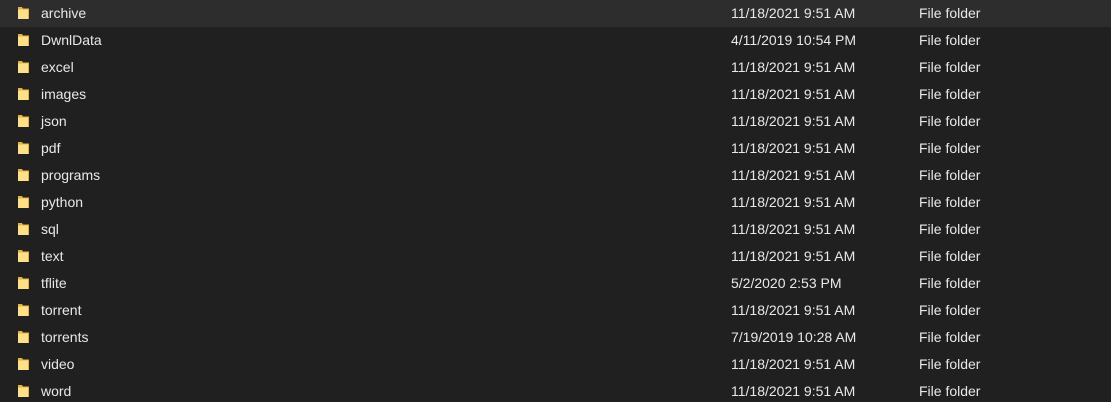 Image resolution: width=1111 pixels, height=402 pixels. I want to click on file-row: DwnlData 4/11/2019 10:54 PM File folder, so click(555, 40).